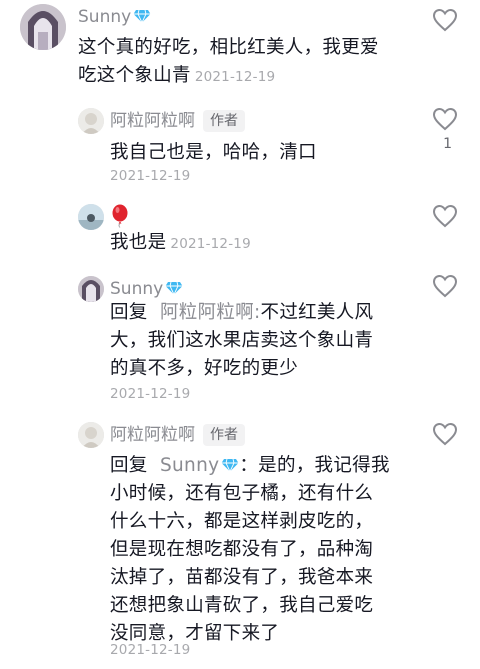 The image size is (480, 669). Describe the element at coordinates (242, 605) in the screenshot. I see `comment-line: 还想把象山青砍了，我自己爱吃` at that location.